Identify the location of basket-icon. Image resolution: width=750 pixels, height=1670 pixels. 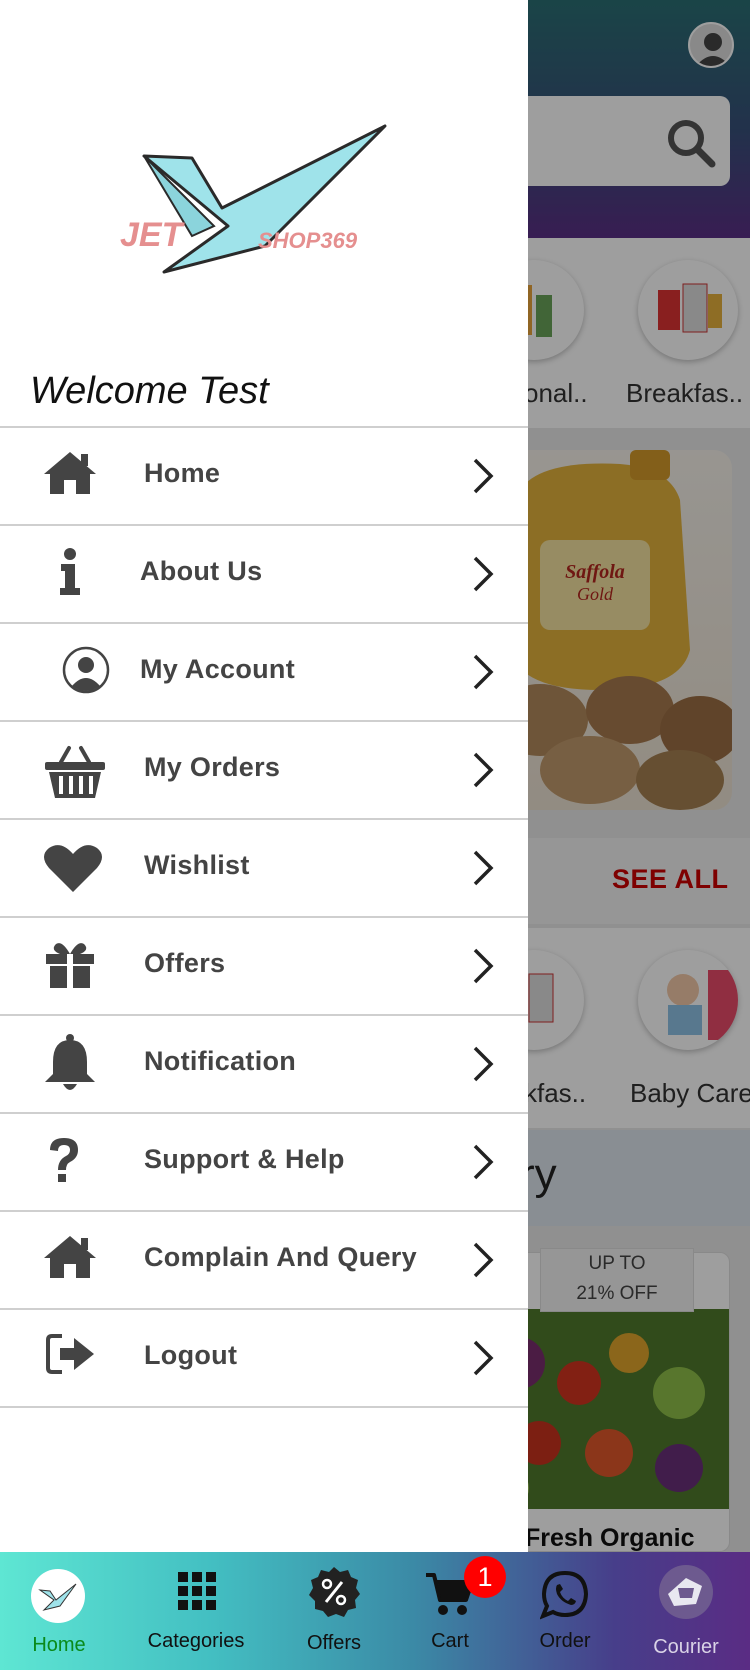
(75, 771).